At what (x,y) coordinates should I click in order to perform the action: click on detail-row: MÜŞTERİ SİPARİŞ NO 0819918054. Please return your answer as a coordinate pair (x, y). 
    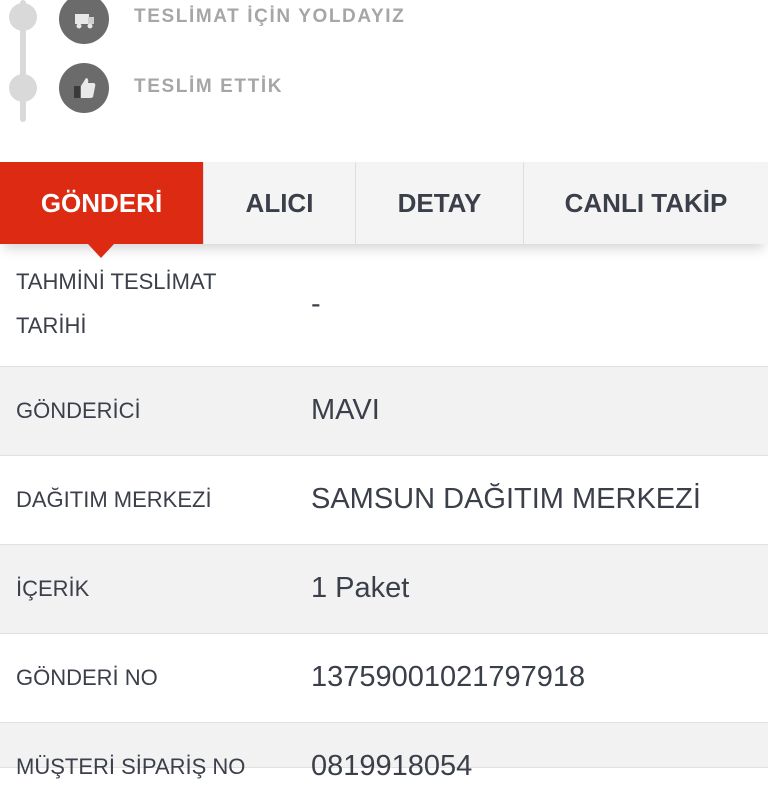
    Looking at the image, I should click on (384, 752).